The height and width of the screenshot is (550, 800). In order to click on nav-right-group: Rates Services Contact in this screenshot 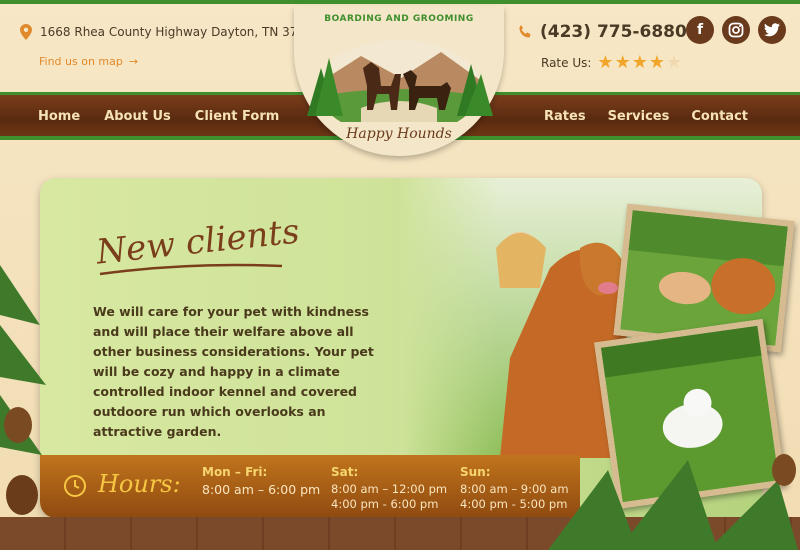, I will do `click(646, 116)`.